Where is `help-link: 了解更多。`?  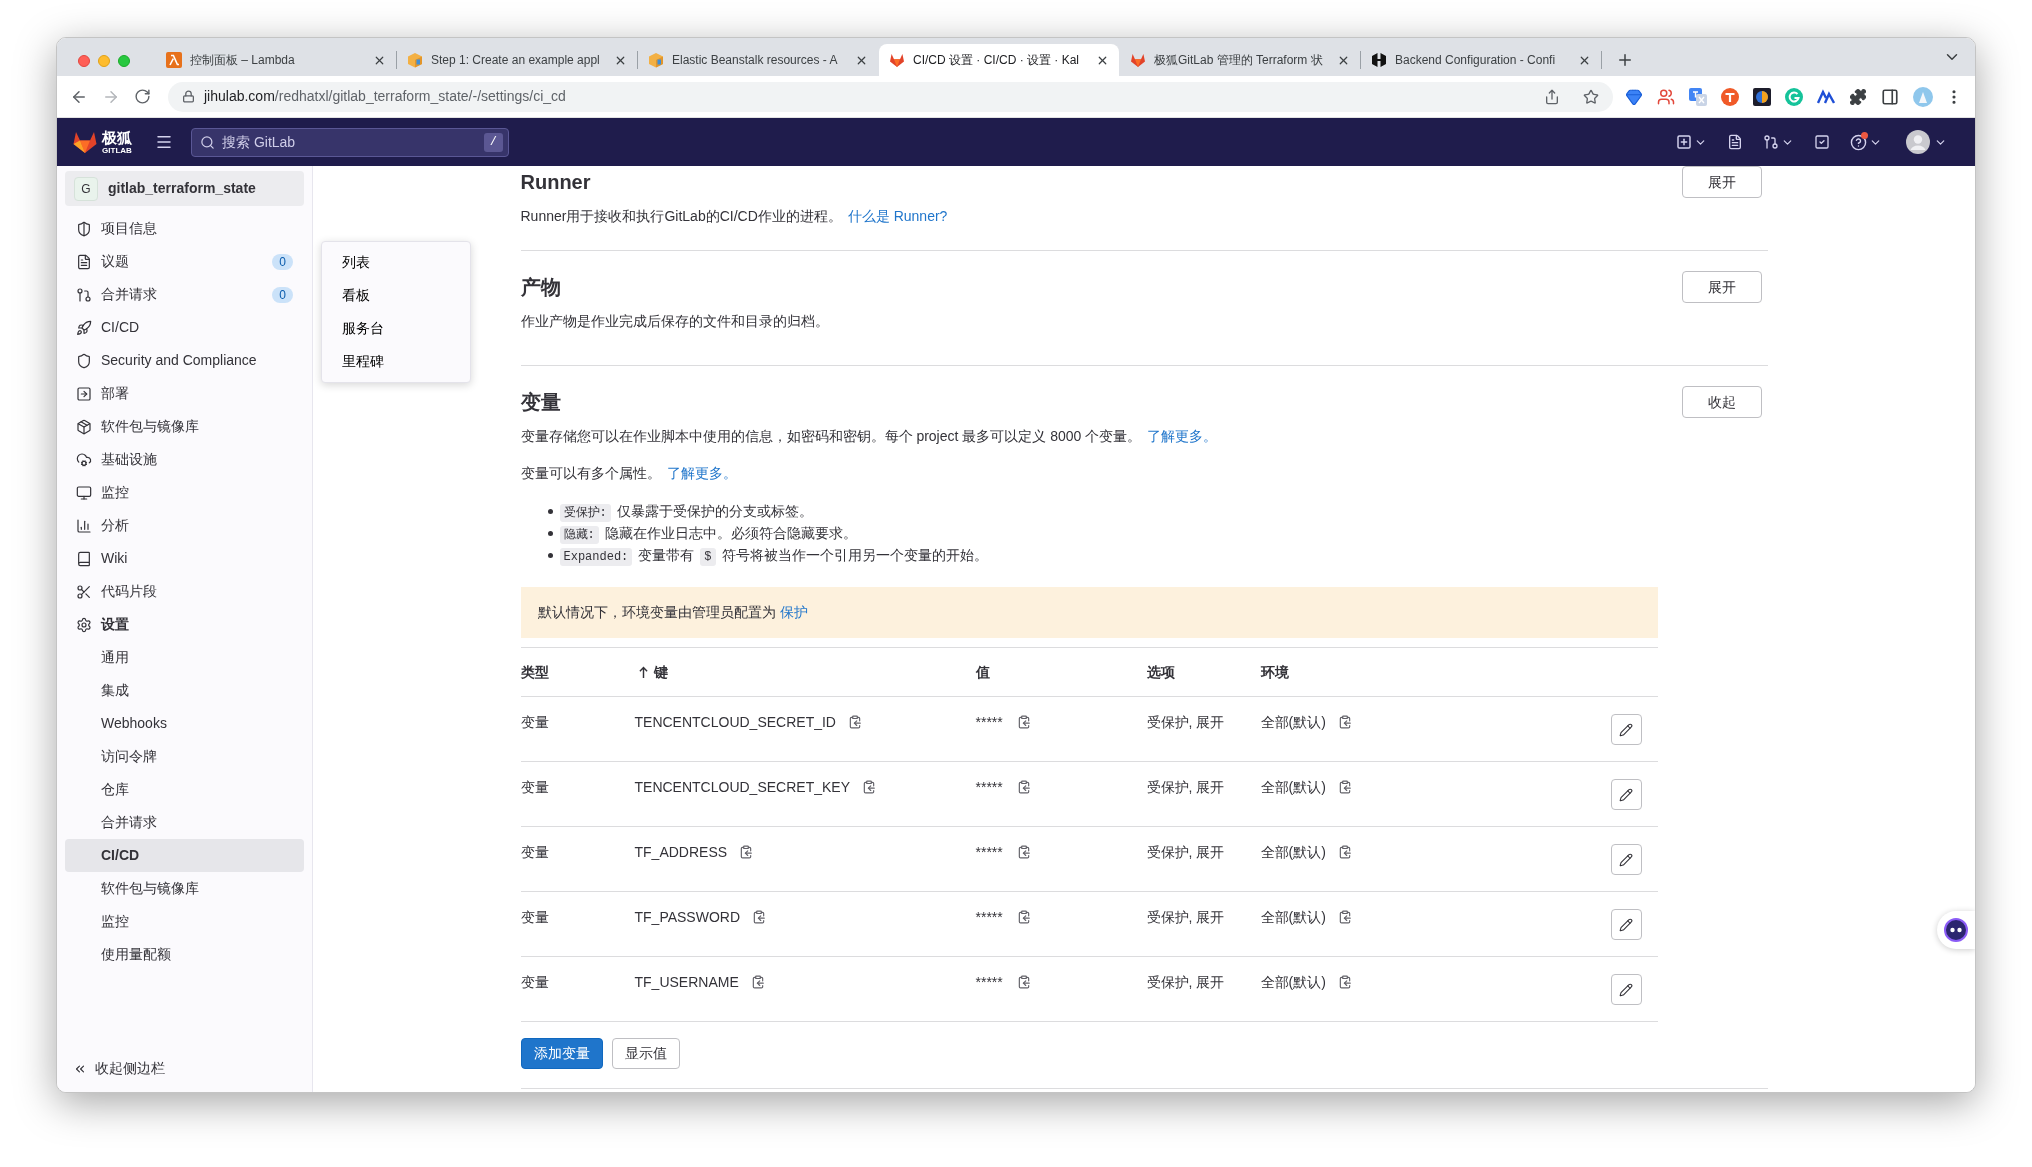
help-link: 了解更多。 is located at coordinates (1182, 436).